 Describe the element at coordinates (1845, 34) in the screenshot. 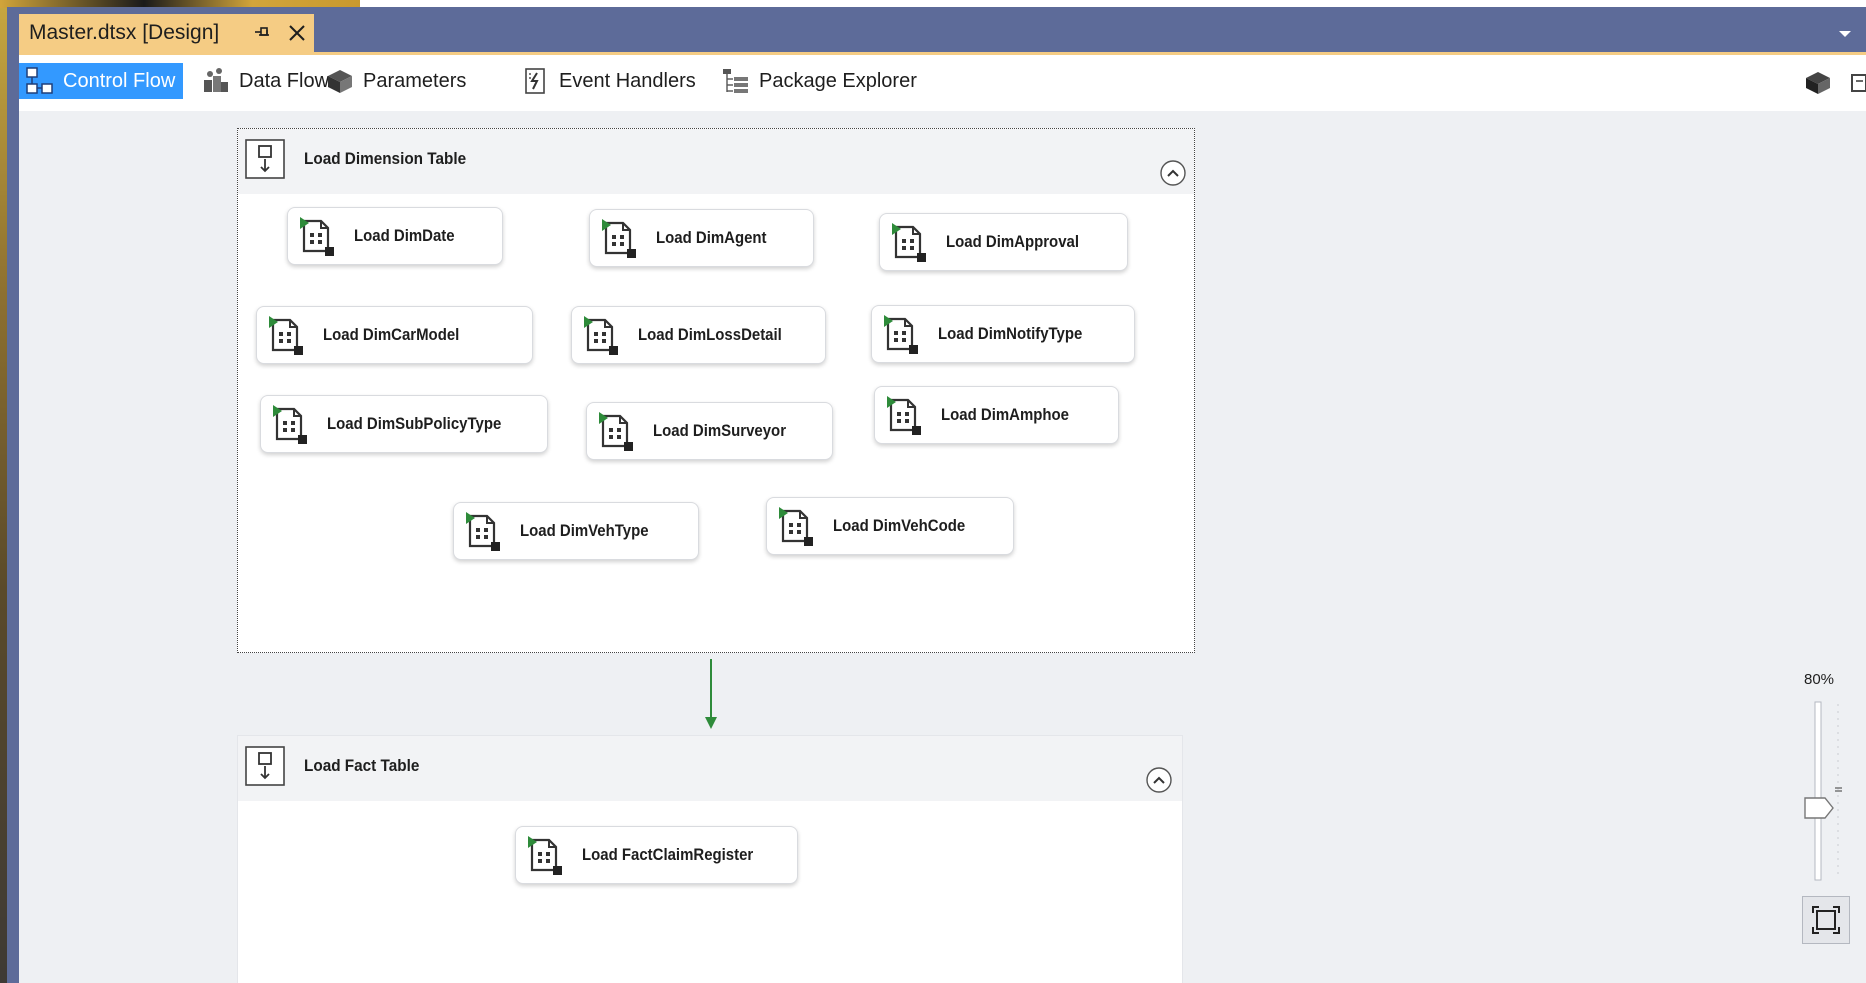

I see `chevron-down-icon` at that location.